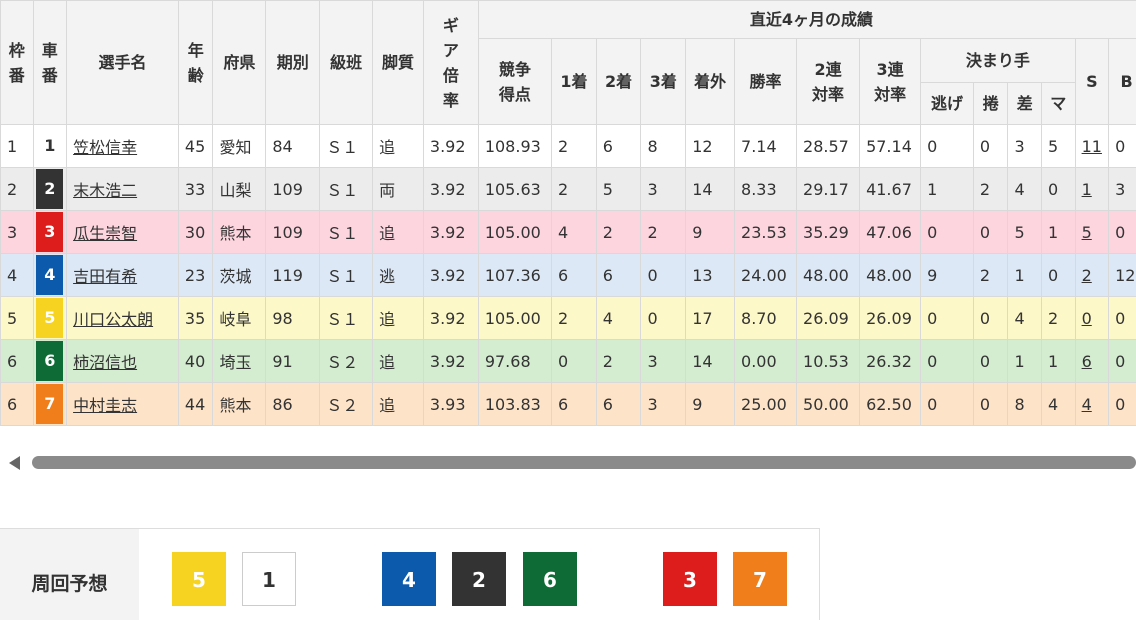 Image resolution: width=1136 pixels, height=620 pixels. I want to click on rider-s-link: 4, so click(1087, 404).